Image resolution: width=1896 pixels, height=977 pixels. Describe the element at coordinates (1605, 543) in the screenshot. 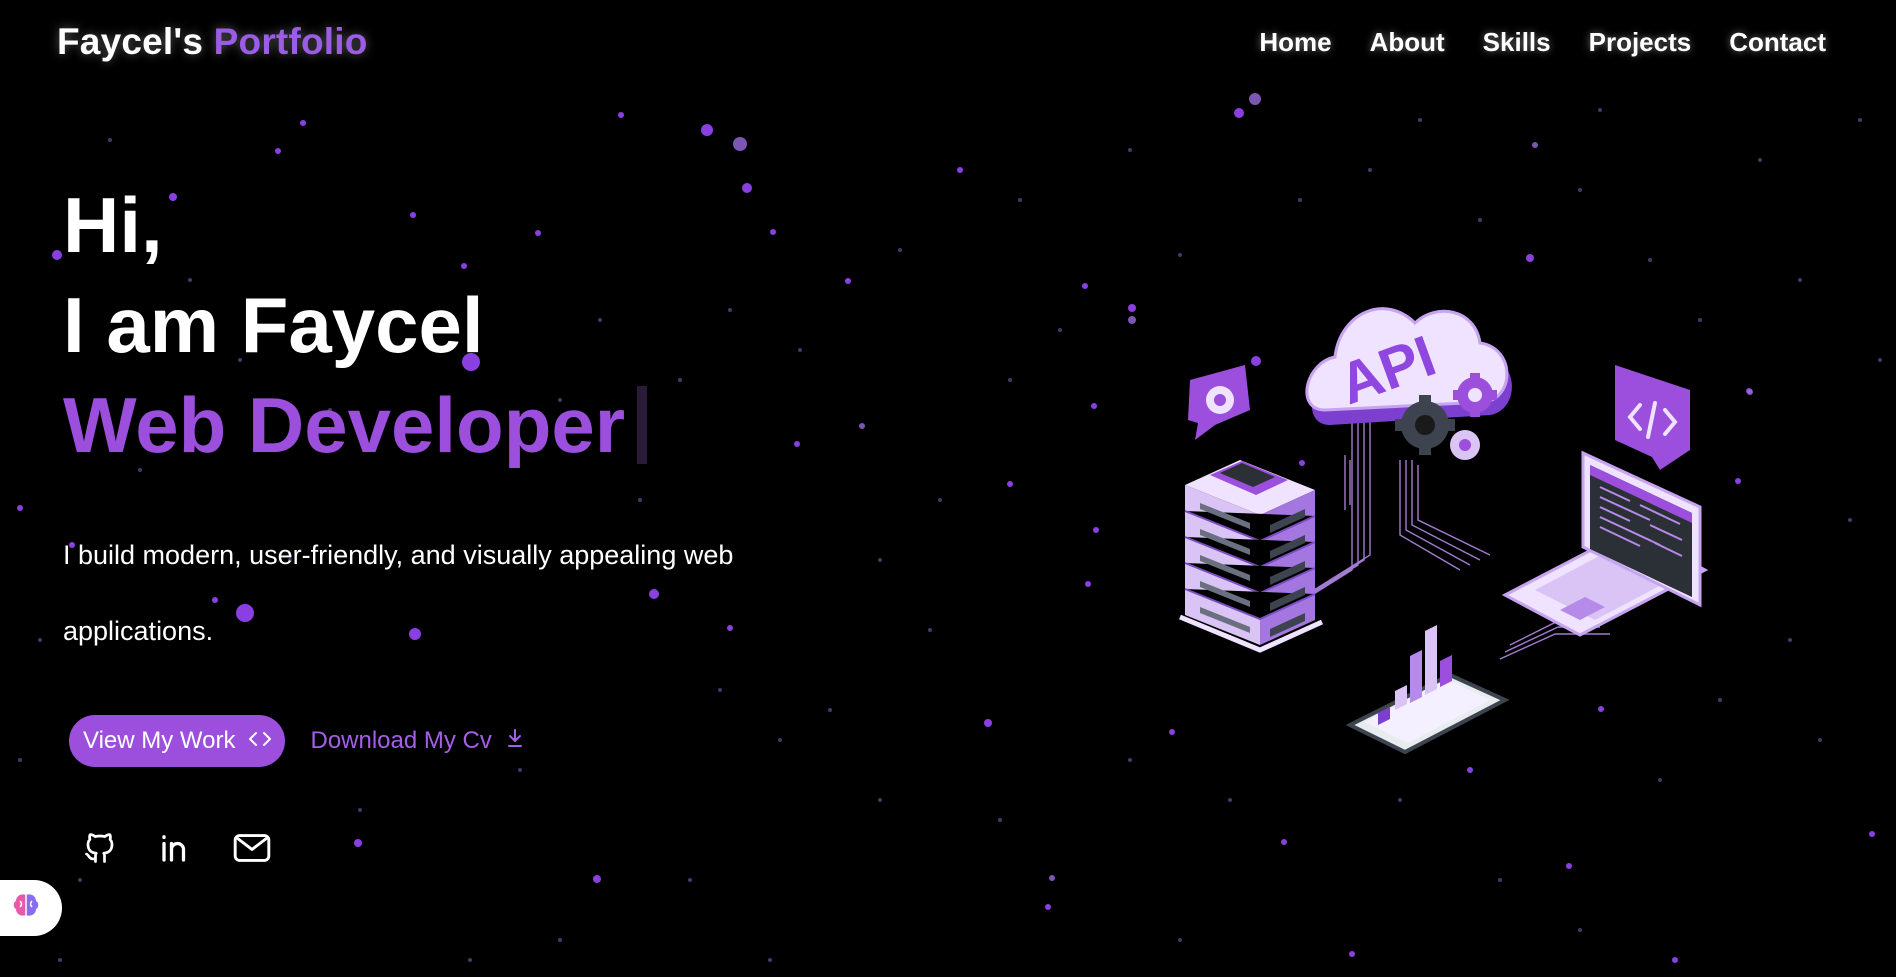

I see `laptop-icon` at that location.